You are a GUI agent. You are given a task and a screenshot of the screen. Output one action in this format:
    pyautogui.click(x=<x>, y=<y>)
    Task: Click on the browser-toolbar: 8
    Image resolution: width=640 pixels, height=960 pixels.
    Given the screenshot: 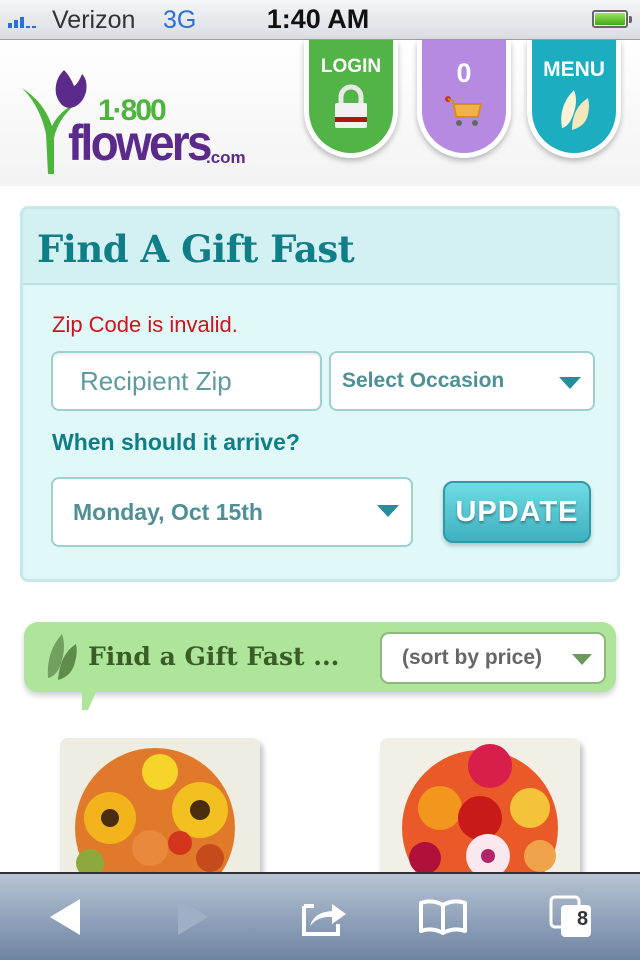 What is the action you would take?
    pyautogui.click(x=320, y=916)
    